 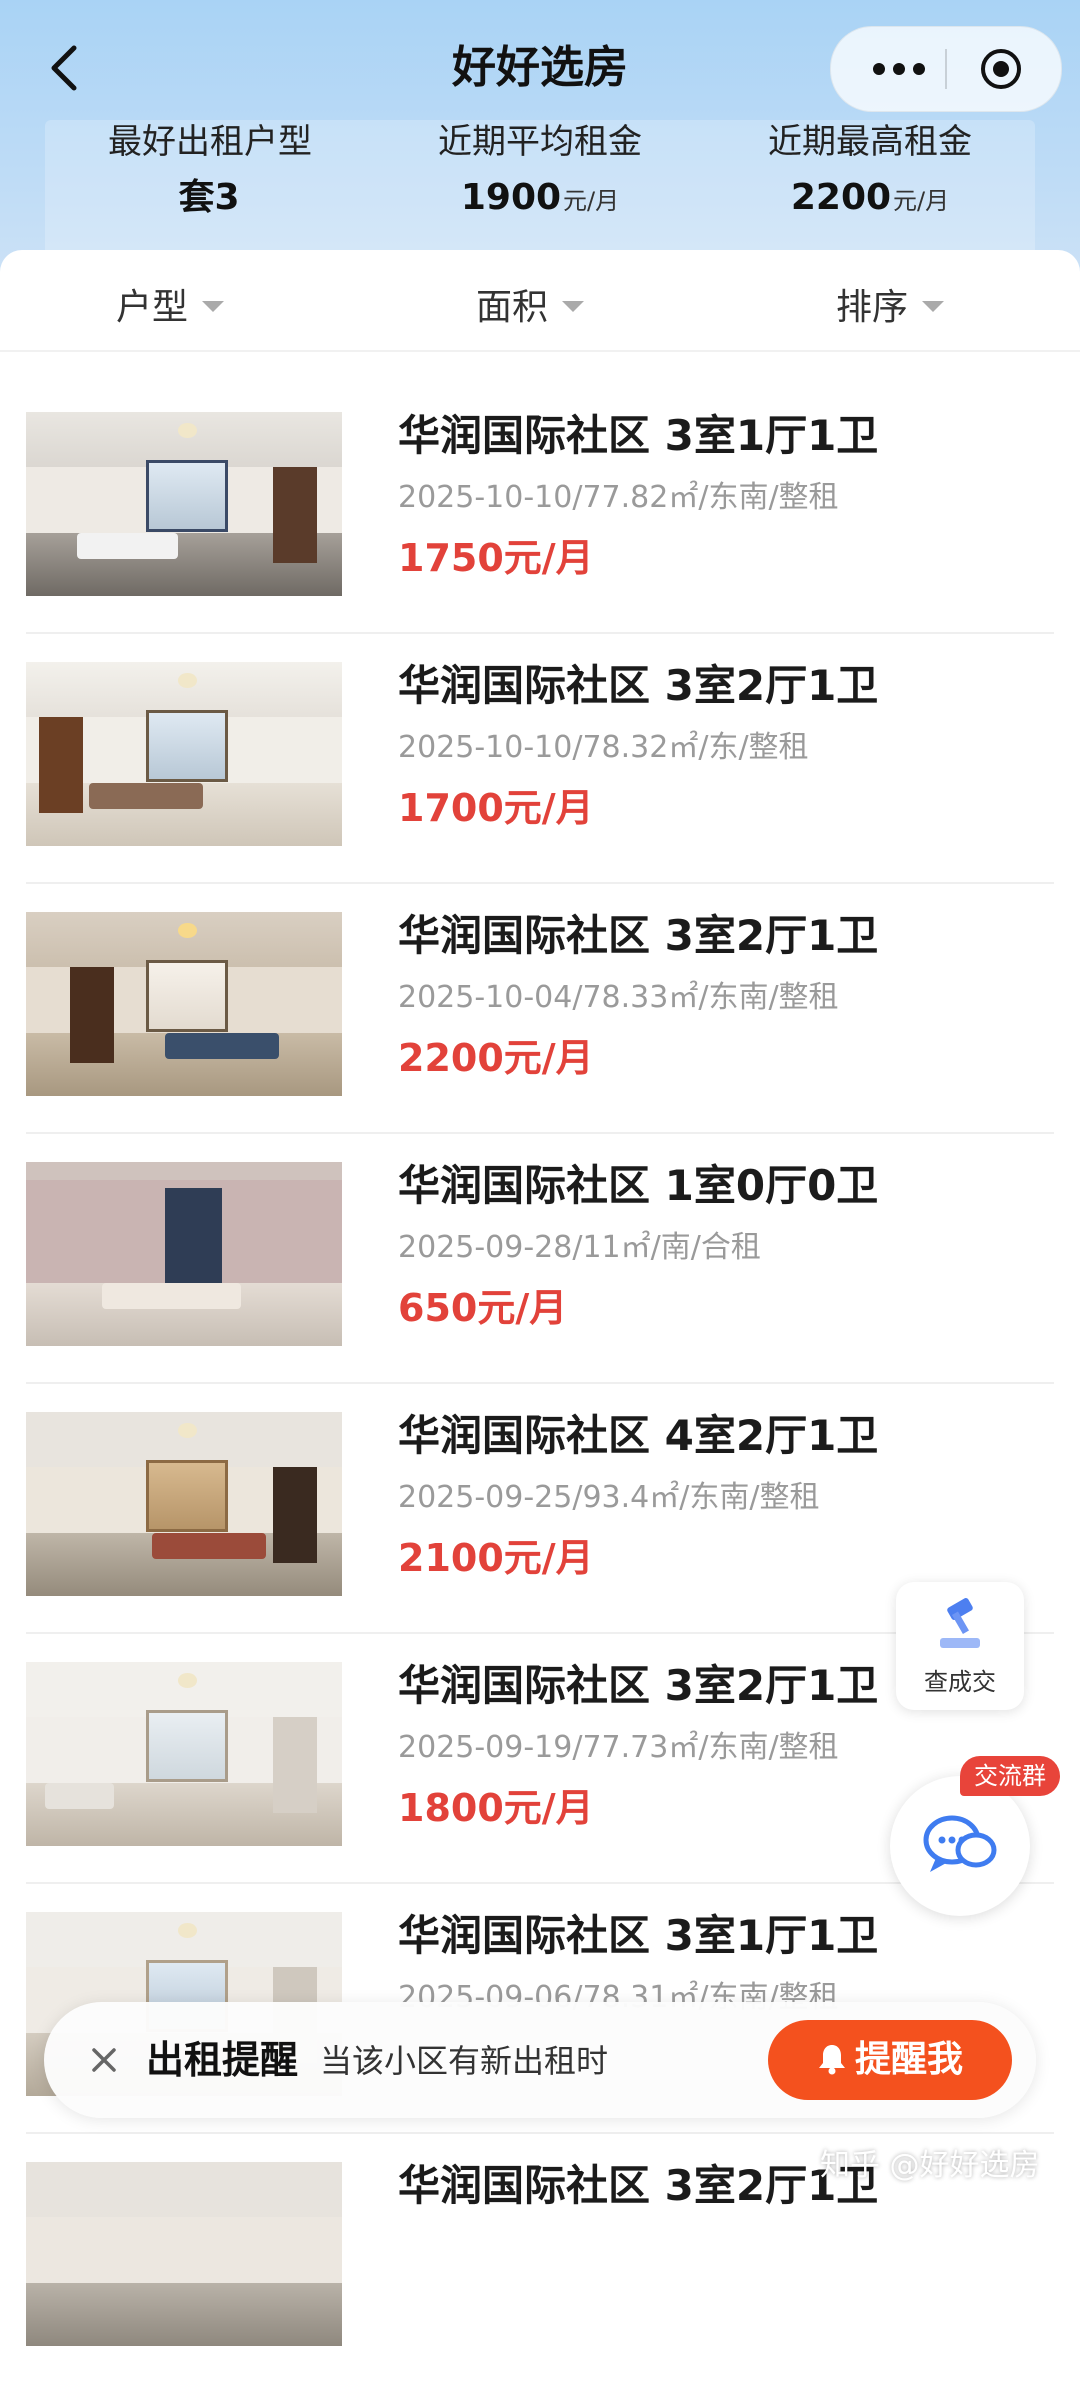 What do you see at coordinates (609, 1497) in the screenshot?
I see `listing-meta: 2025-09-25/93.4㎡/东南/整租` at bounding box center [609, 1497].